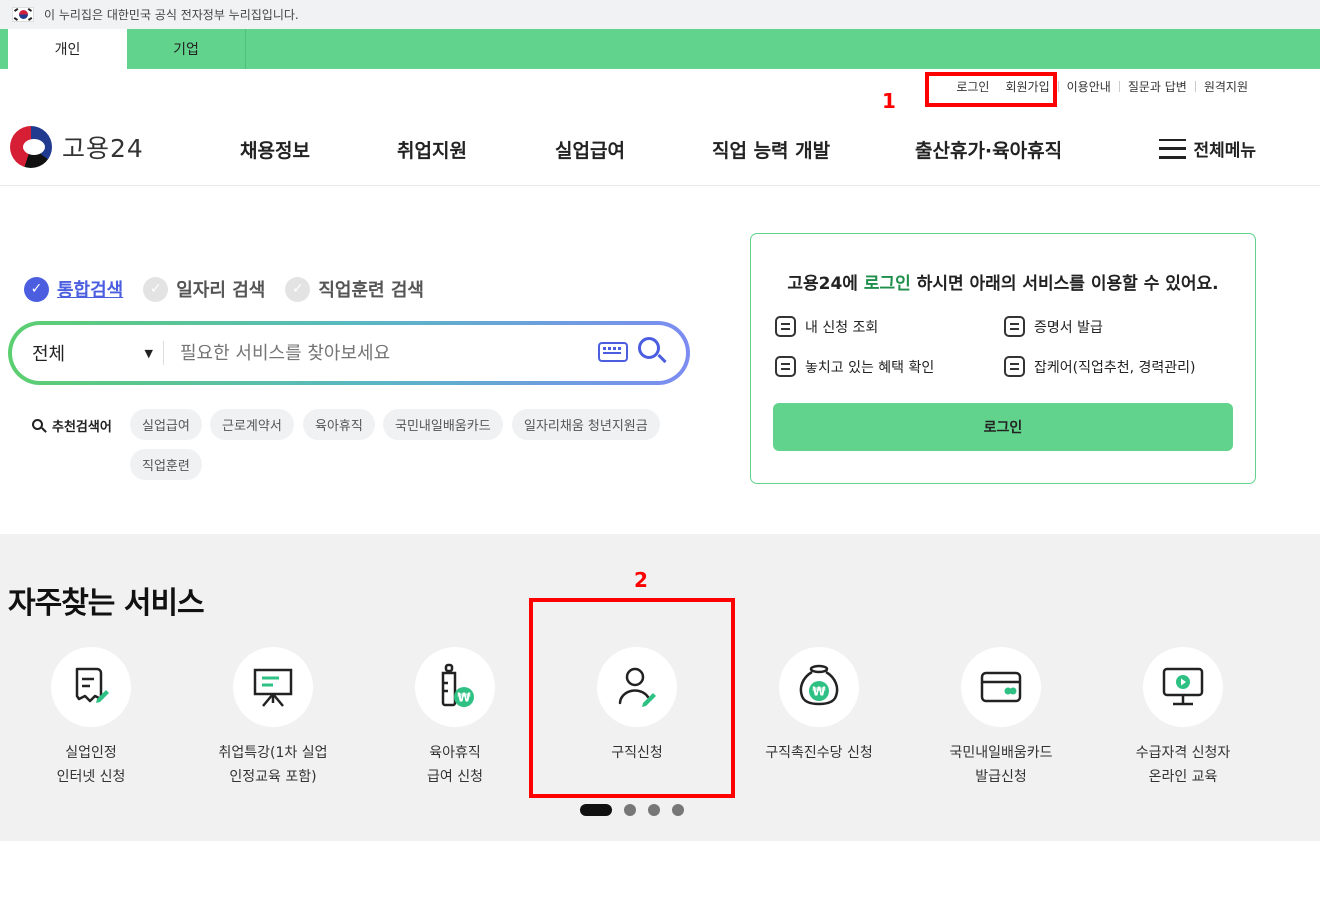 Image resolution: width=1320 pixels, height=897 pixels. I want to click on service-online-education: 수급자격 신청자온라인 교육, so click(1183, 718).